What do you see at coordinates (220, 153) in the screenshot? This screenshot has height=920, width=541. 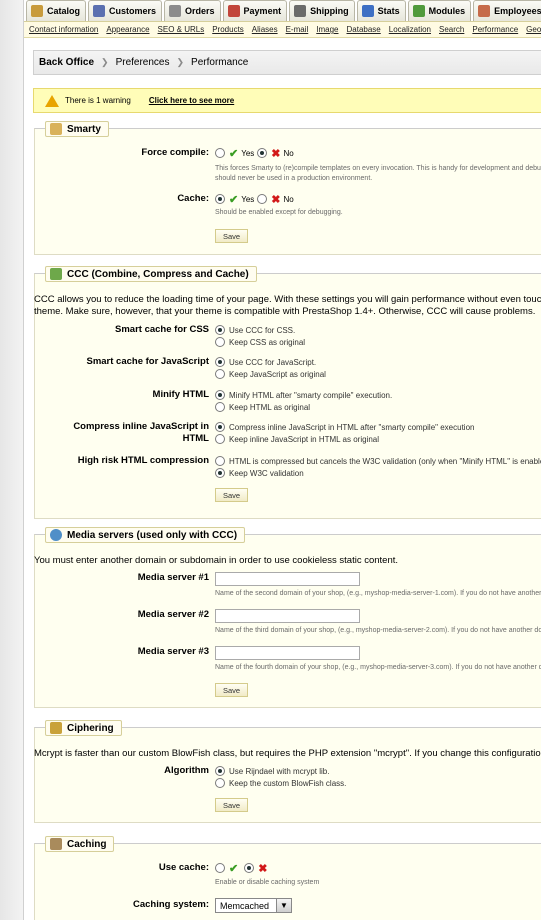 I see `force-compile-yes-radio` at bounding box center [220, 153].